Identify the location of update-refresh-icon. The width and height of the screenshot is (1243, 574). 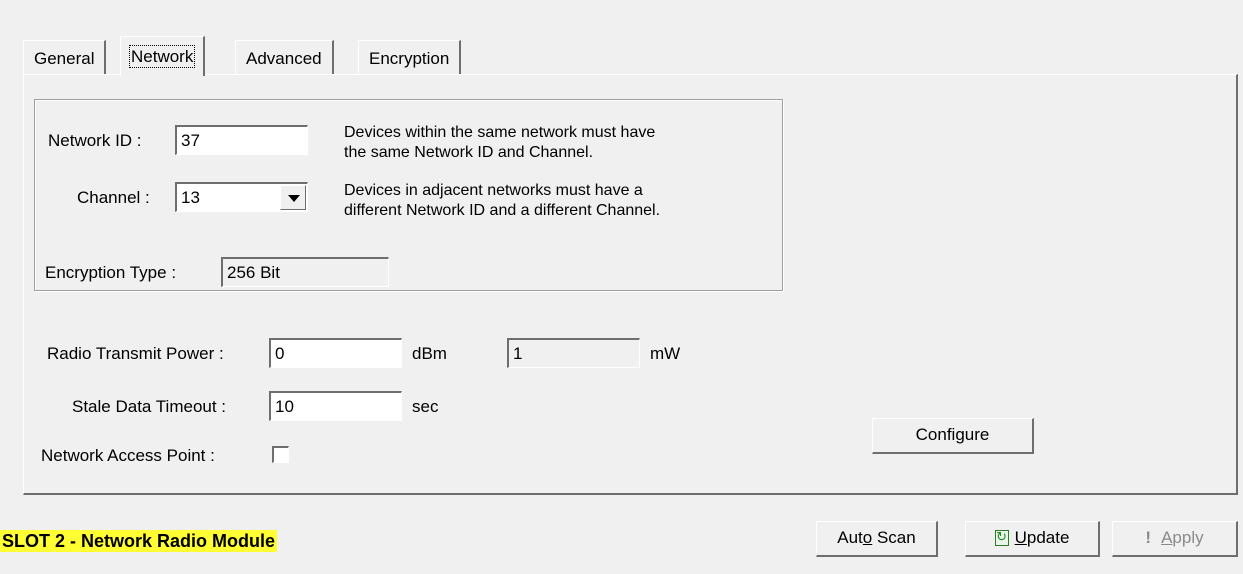
(1001, 537).